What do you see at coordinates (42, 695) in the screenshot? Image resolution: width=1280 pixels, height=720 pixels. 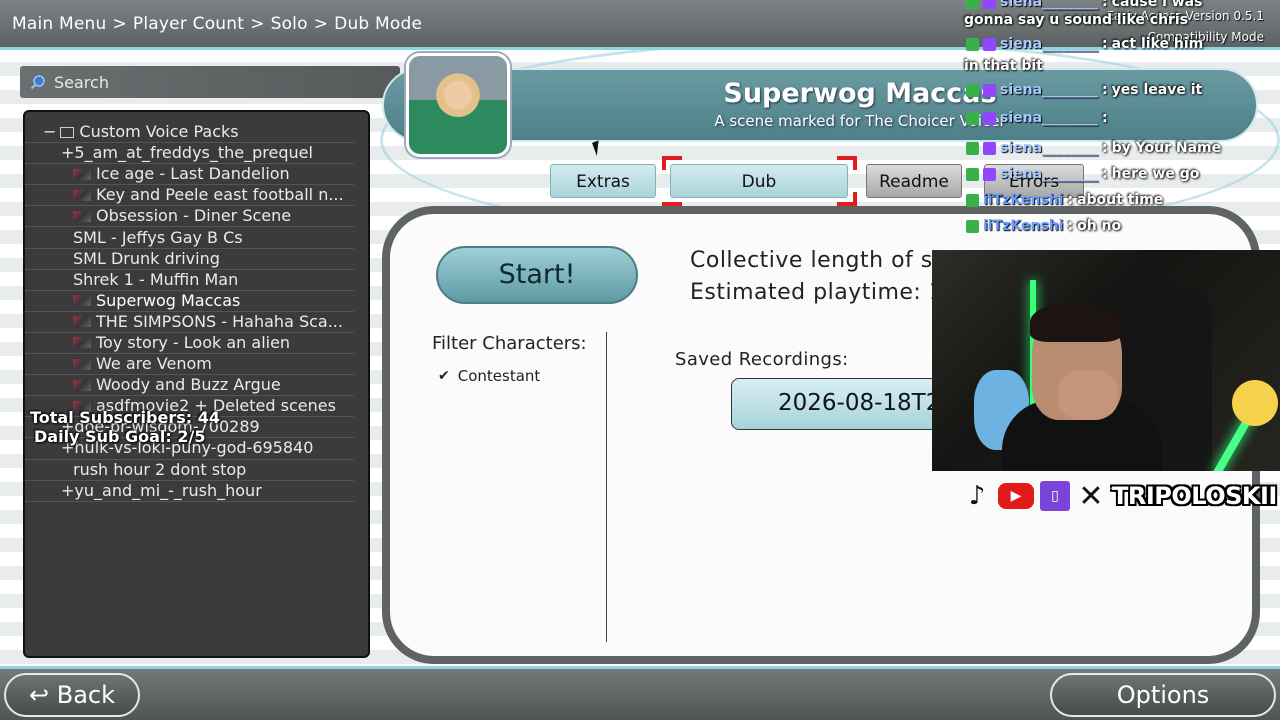 I see `back-arrow-icon: ↩` at bounding box center [42, 695].